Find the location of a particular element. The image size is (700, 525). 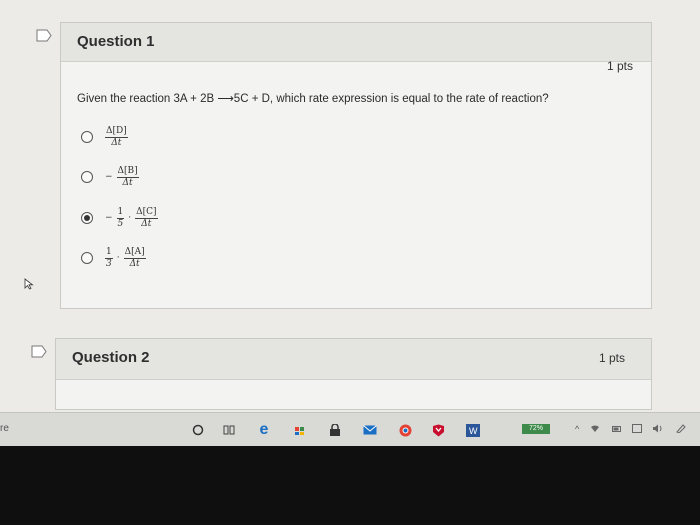

question-title: Question 1 is located at coordinates (116, 41).